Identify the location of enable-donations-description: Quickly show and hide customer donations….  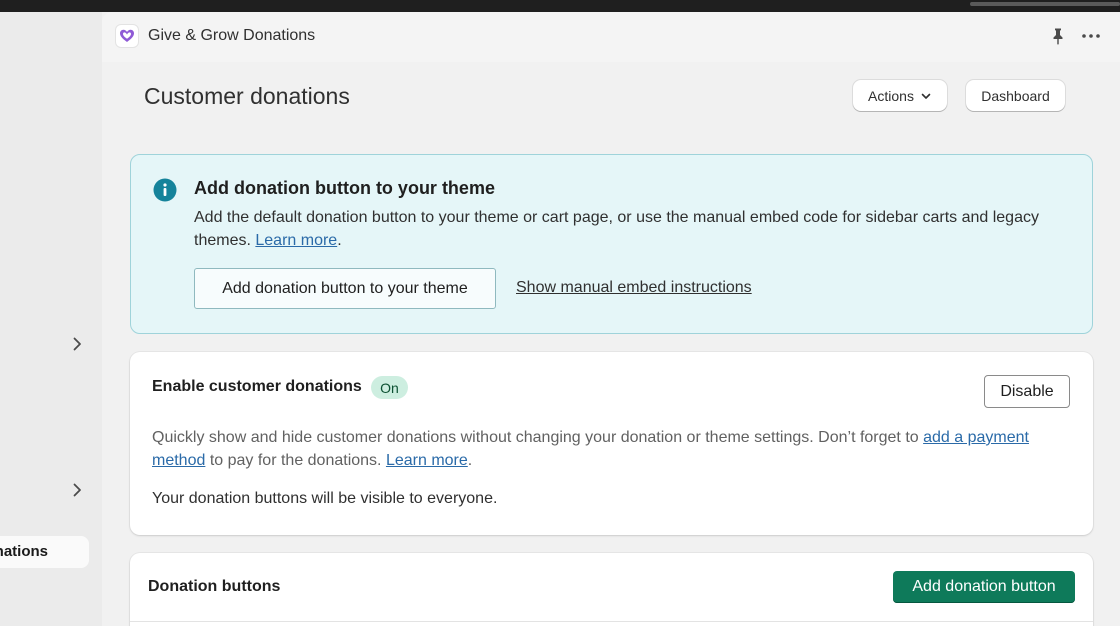
(590, 449).